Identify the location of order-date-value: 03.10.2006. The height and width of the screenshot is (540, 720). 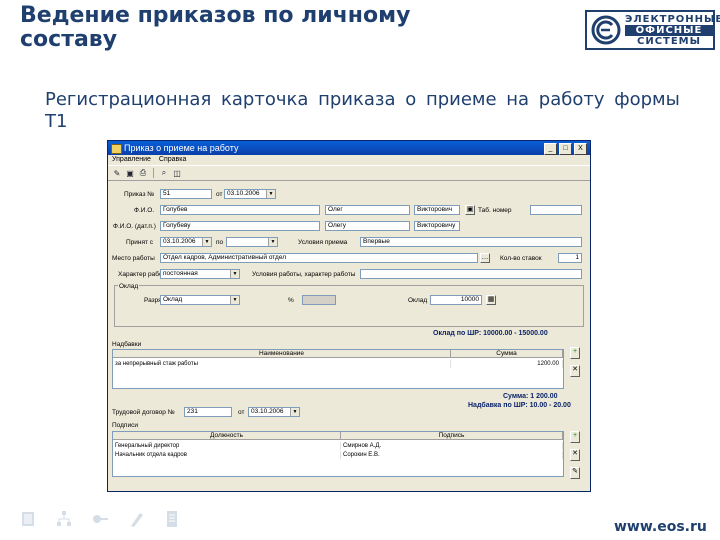
(243, 193).